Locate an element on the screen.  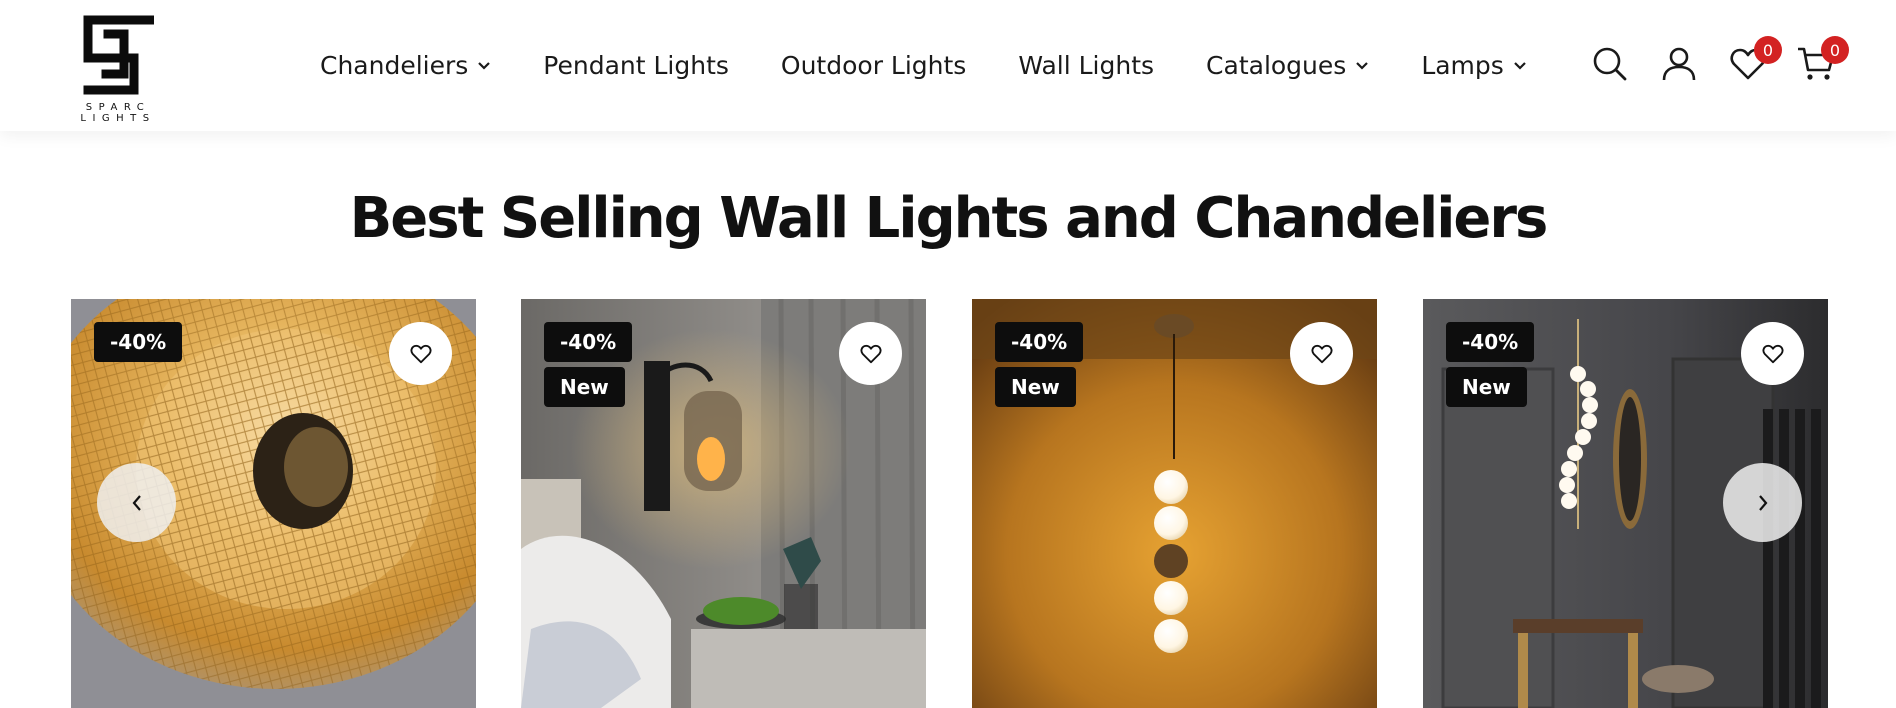
nav-item-label: Pendant Lights is located at coordinates (636, 65).